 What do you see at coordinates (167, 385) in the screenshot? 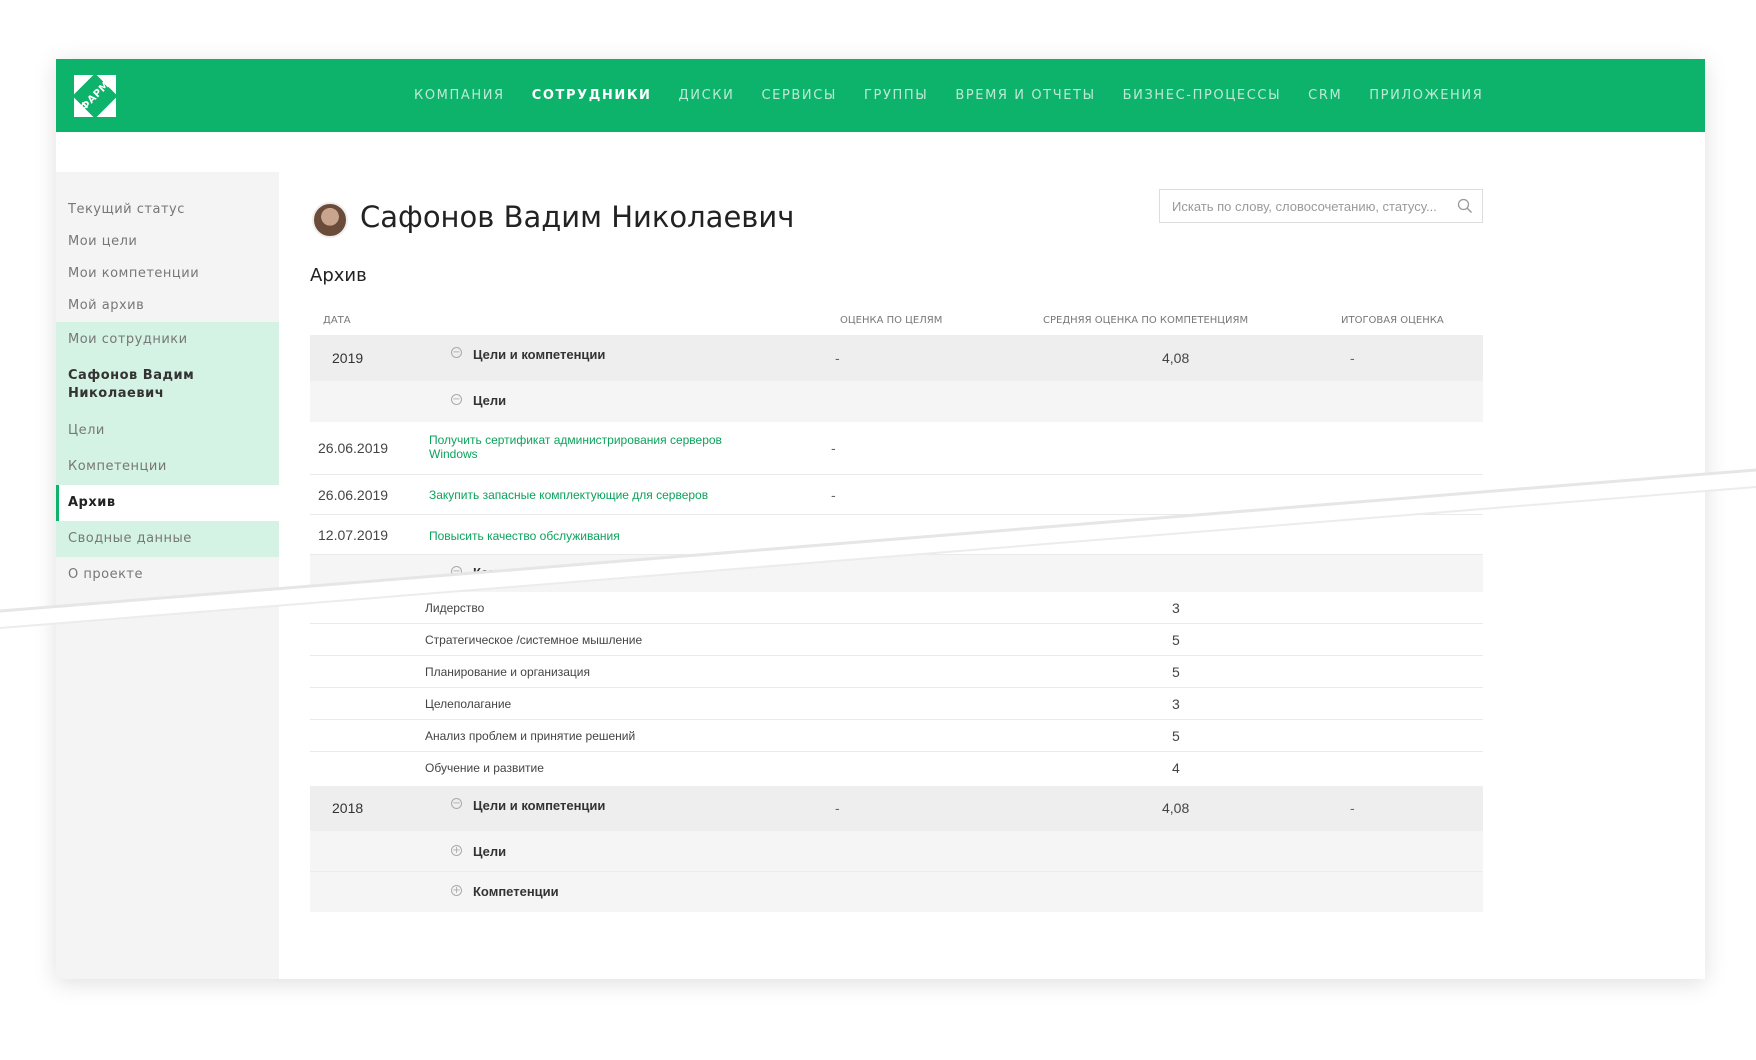
I see `sidebar-item-employee-name: Сафонов Вадим Николаевич` at bounding box center [167, 385].